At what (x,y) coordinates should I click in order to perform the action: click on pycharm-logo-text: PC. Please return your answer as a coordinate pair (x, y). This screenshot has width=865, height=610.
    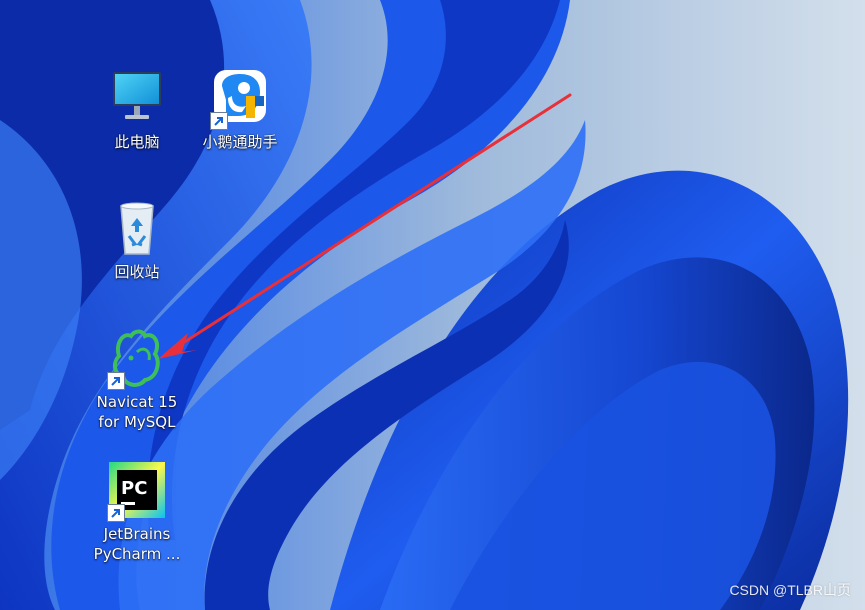
    Looking at the image, I should click on (134, 488).